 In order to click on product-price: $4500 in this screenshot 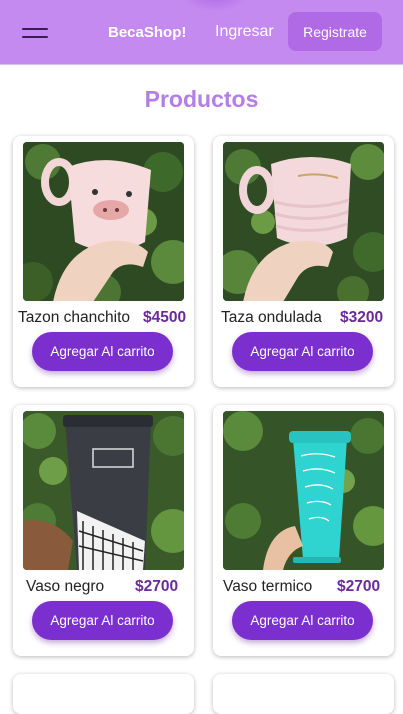, I will do `click(165, 317)`.